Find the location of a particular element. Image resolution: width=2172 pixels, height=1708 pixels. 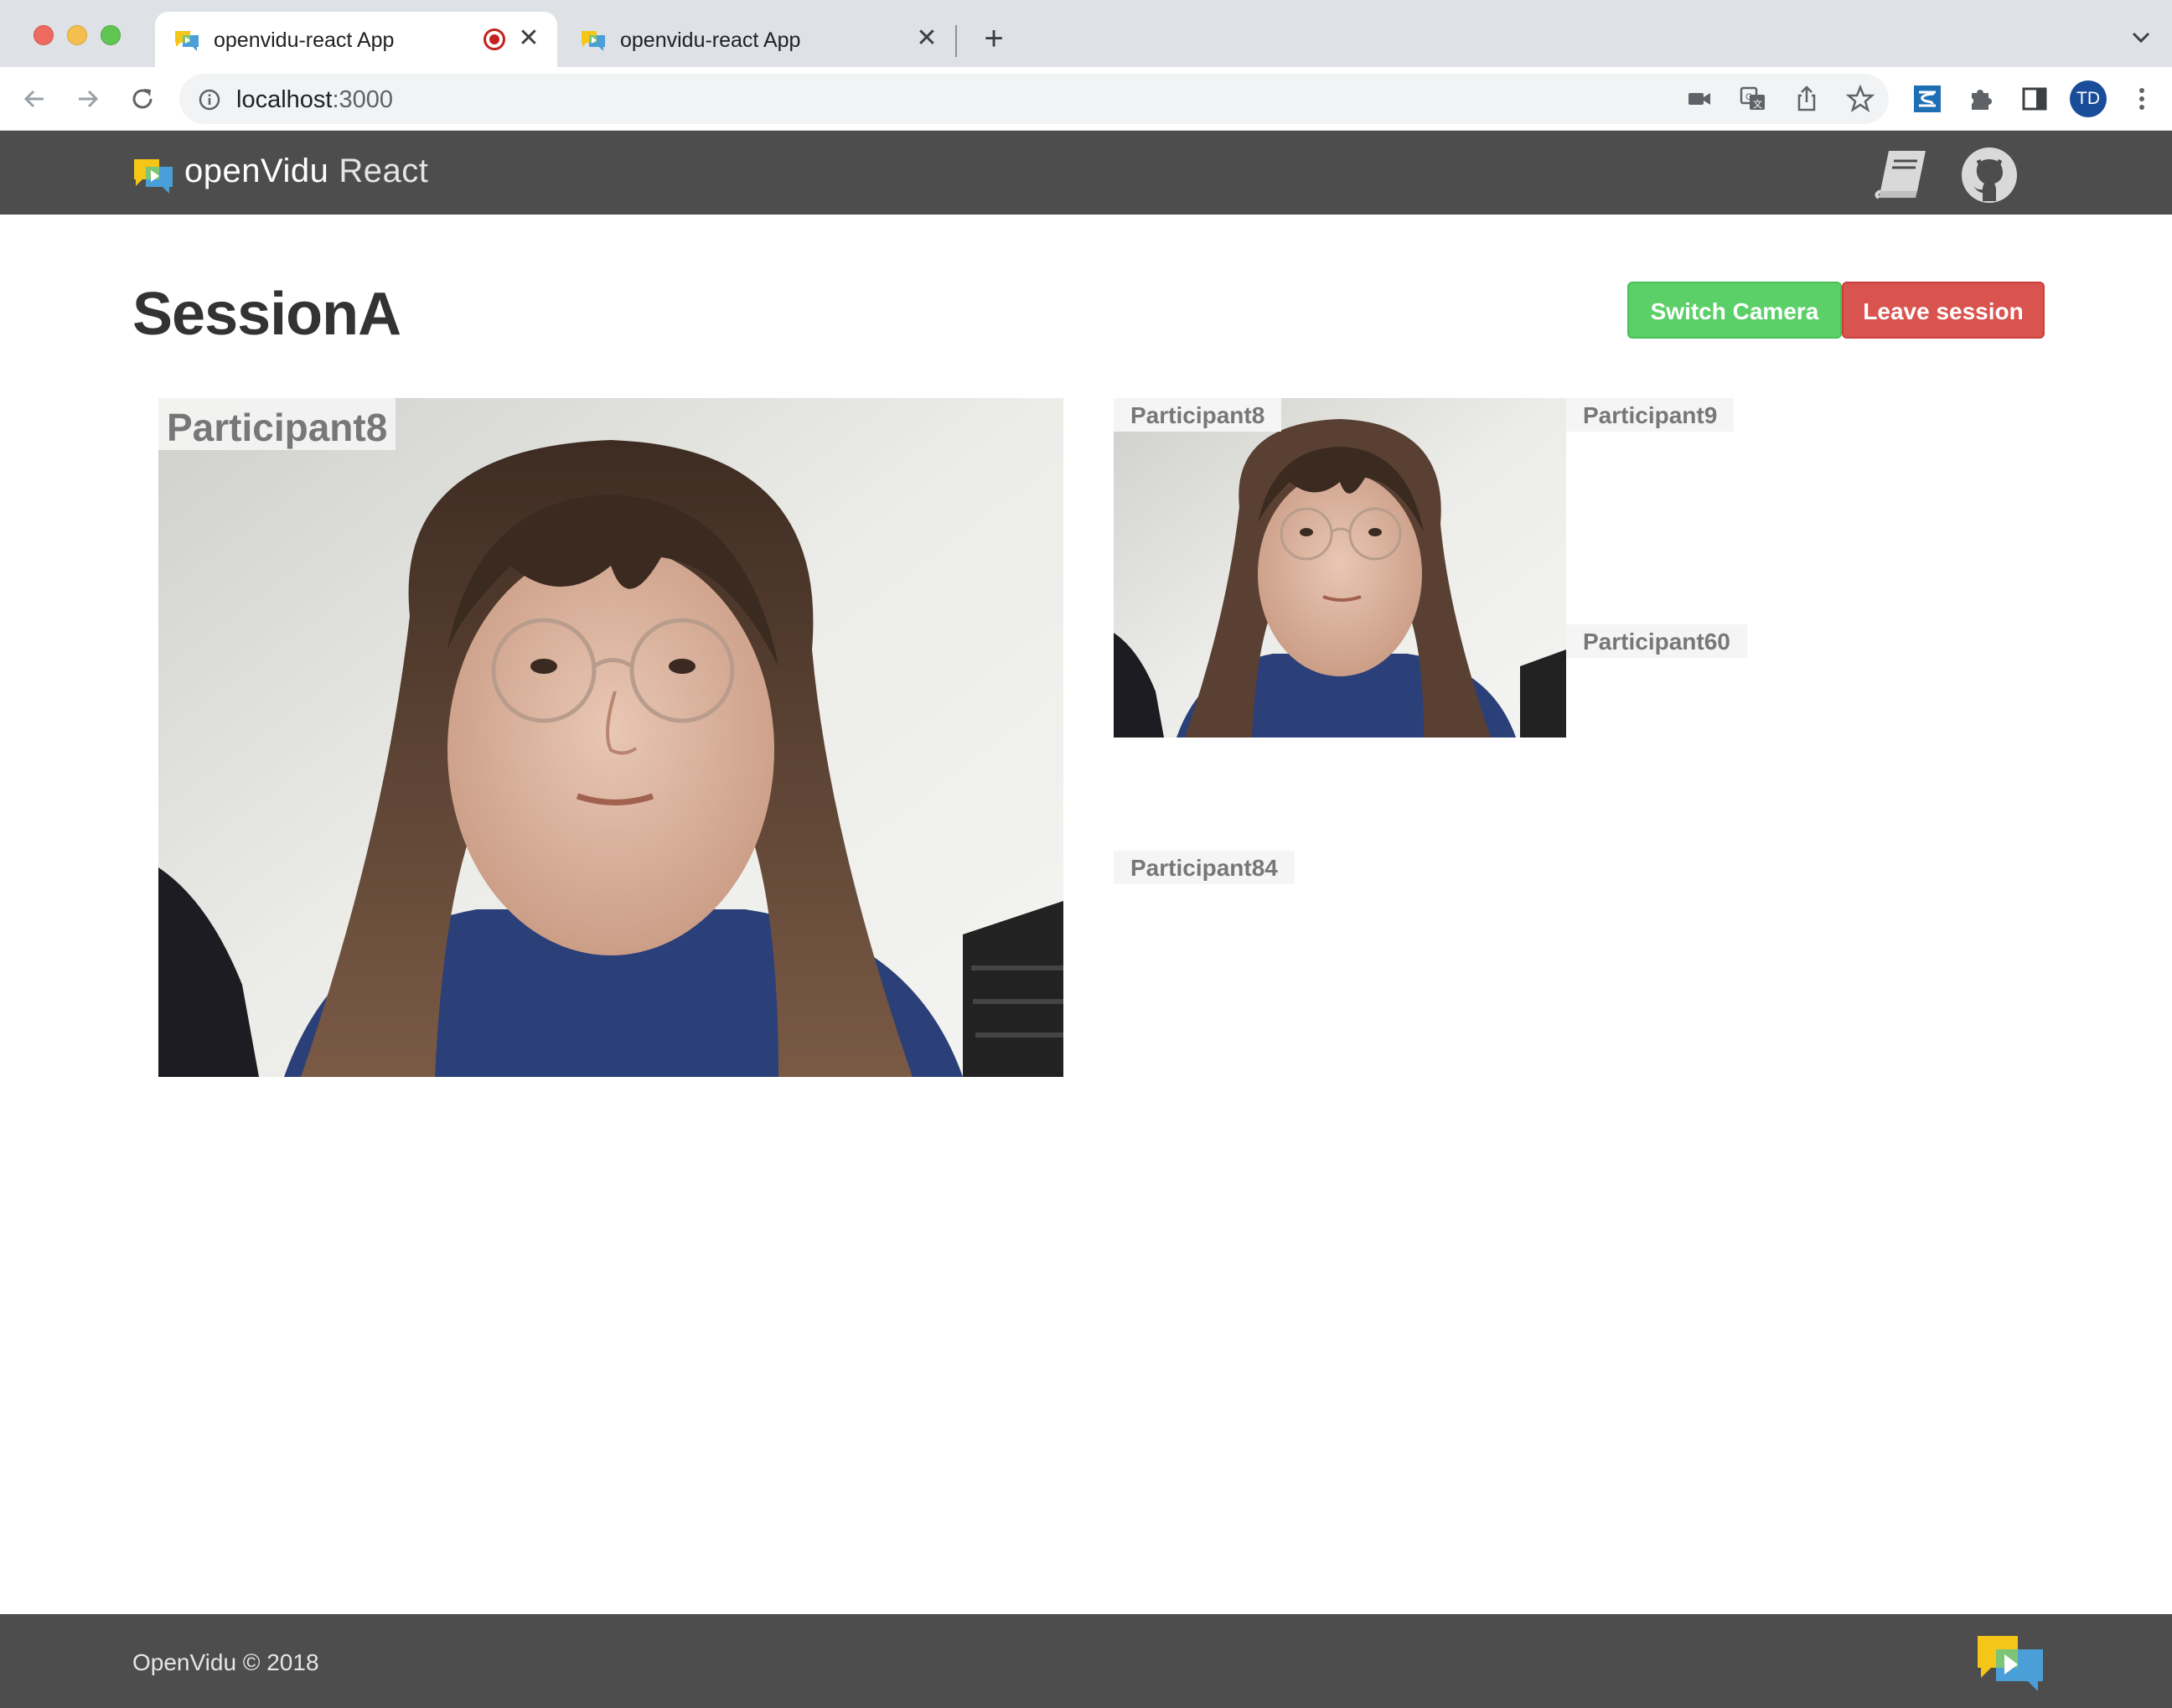

stream-container-video is located at coordinates (1340, 568).